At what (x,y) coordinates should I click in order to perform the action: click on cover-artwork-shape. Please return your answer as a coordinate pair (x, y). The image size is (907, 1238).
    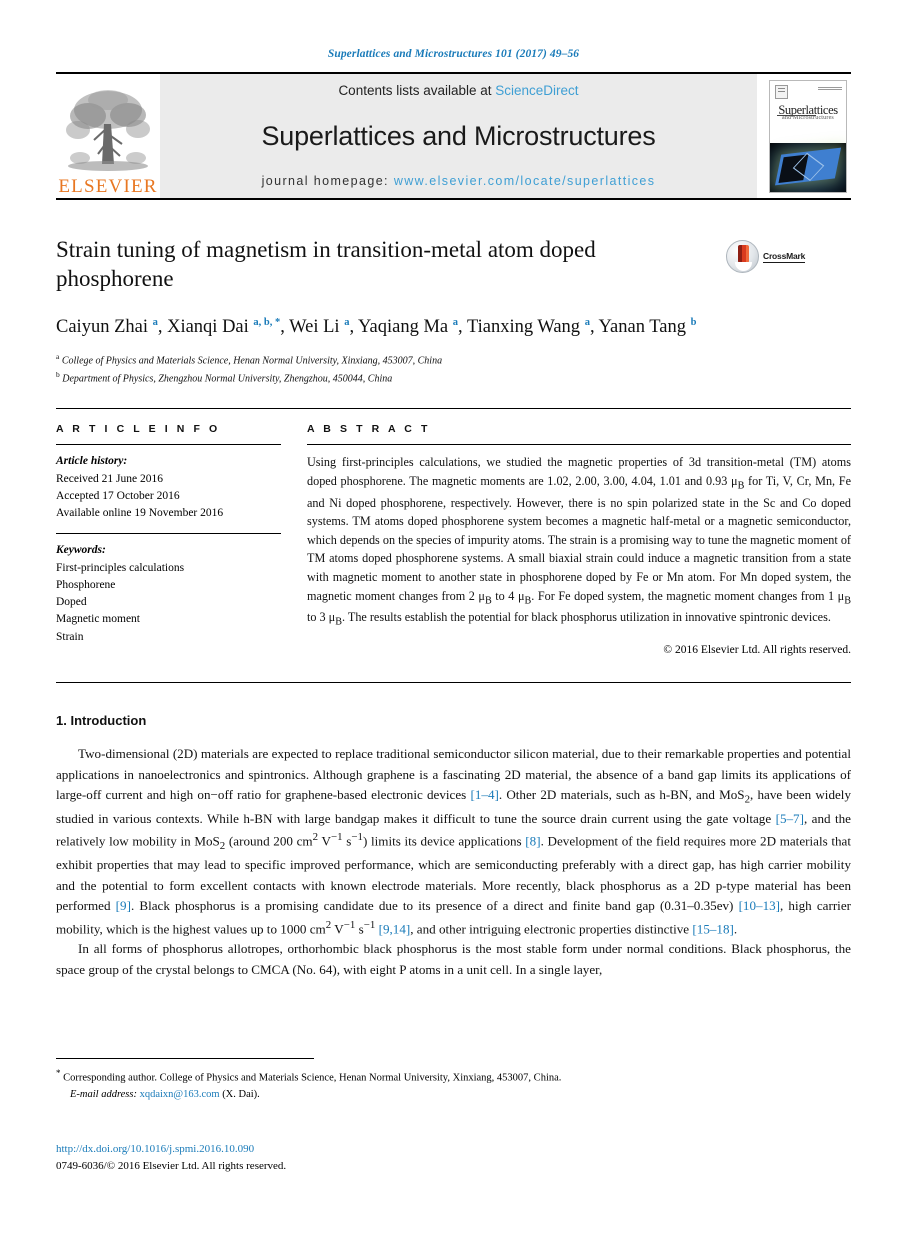
    Looking at the image, I should click on (808, 167).